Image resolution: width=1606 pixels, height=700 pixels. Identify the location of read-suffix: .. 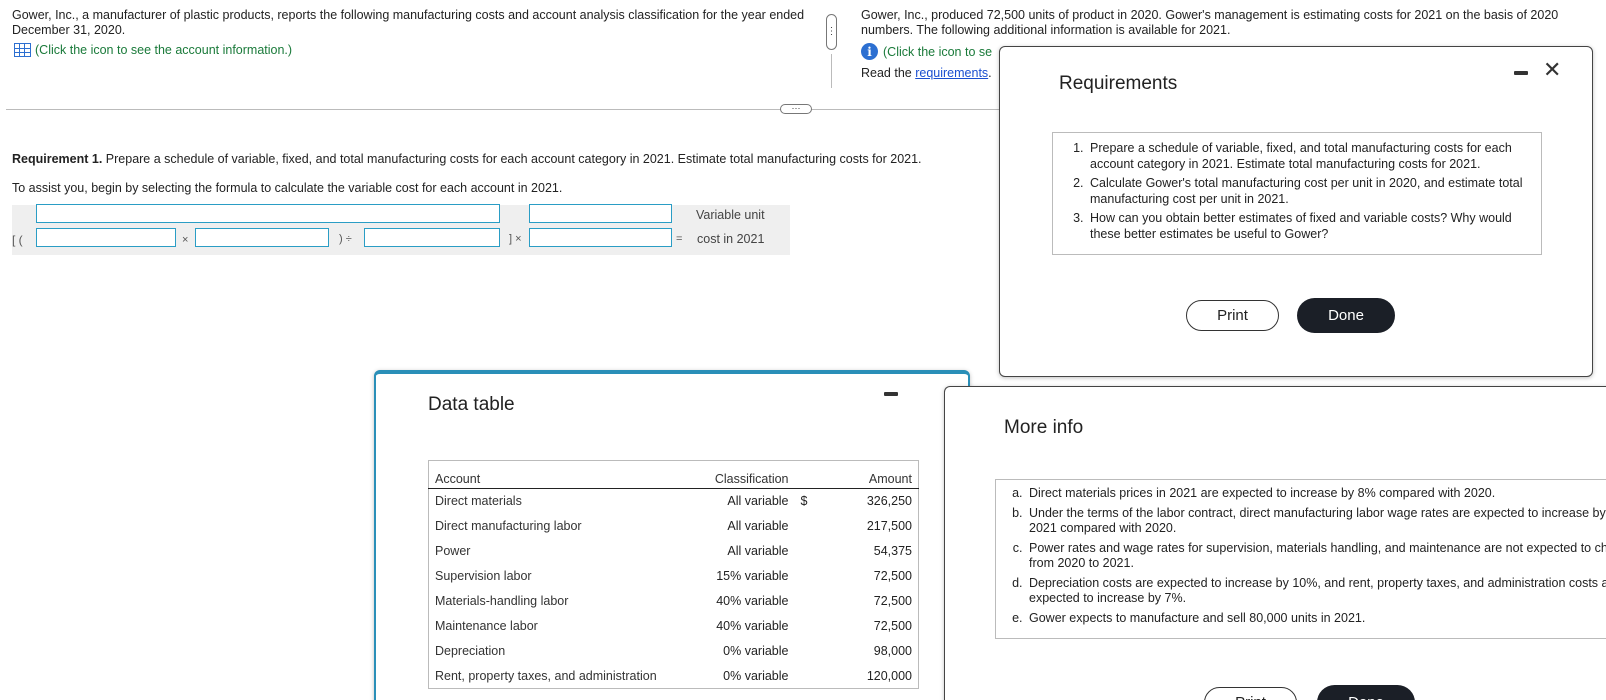
(990, 73).